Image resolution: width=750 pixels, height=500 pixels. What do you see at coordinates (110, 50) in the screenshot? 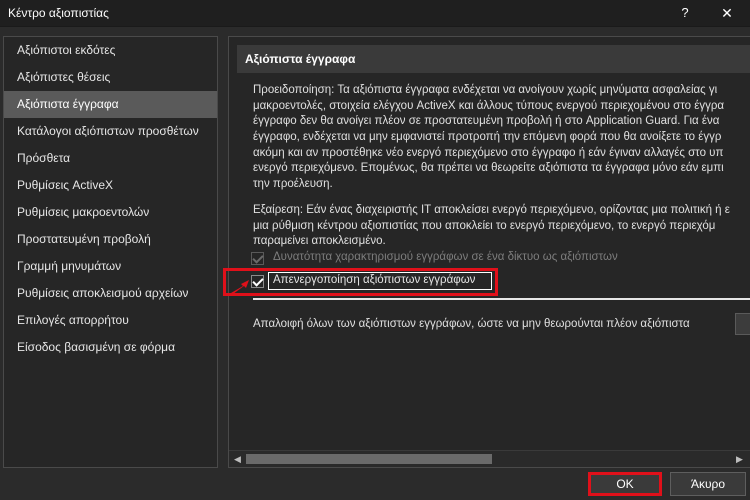
I see `sidebar-item-trusted-publishers: Αξιόπιστοι εκδότες` at bounding box center [110, 50].